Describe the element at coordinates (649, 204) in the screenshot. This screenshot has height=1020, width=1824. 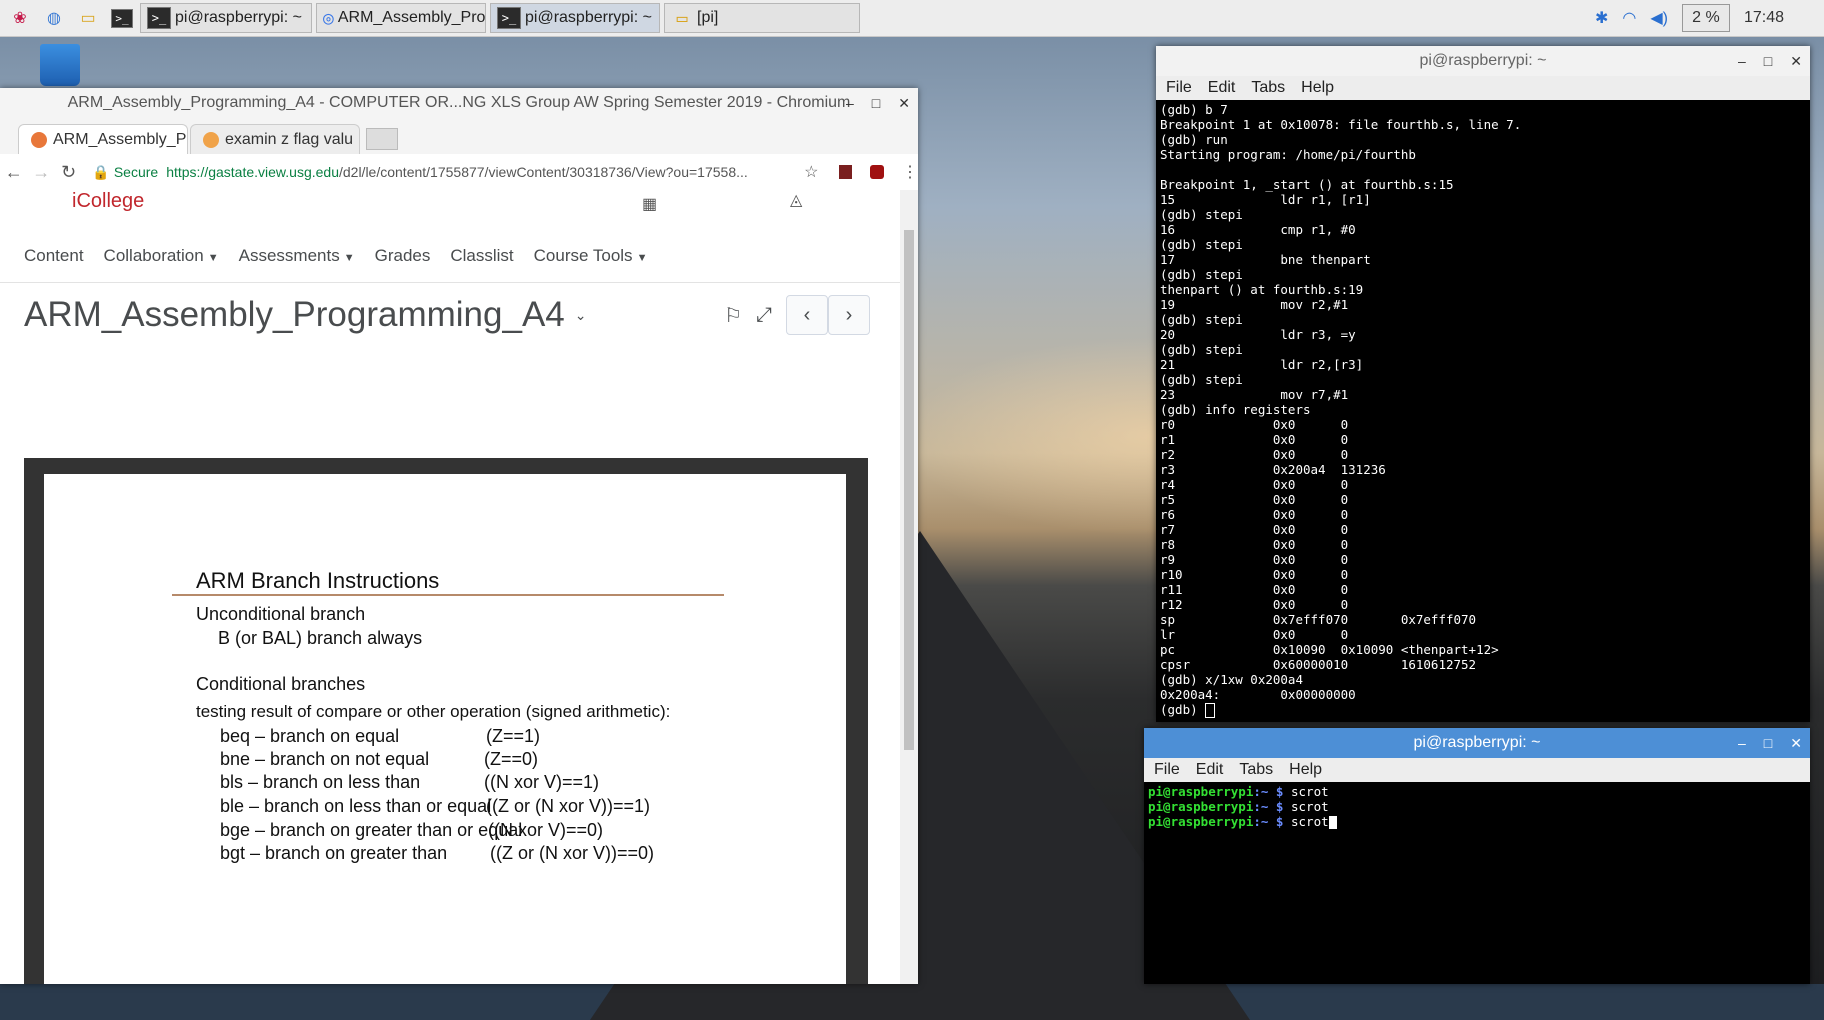
I see `apps-grid-icon: ▦` at that location.